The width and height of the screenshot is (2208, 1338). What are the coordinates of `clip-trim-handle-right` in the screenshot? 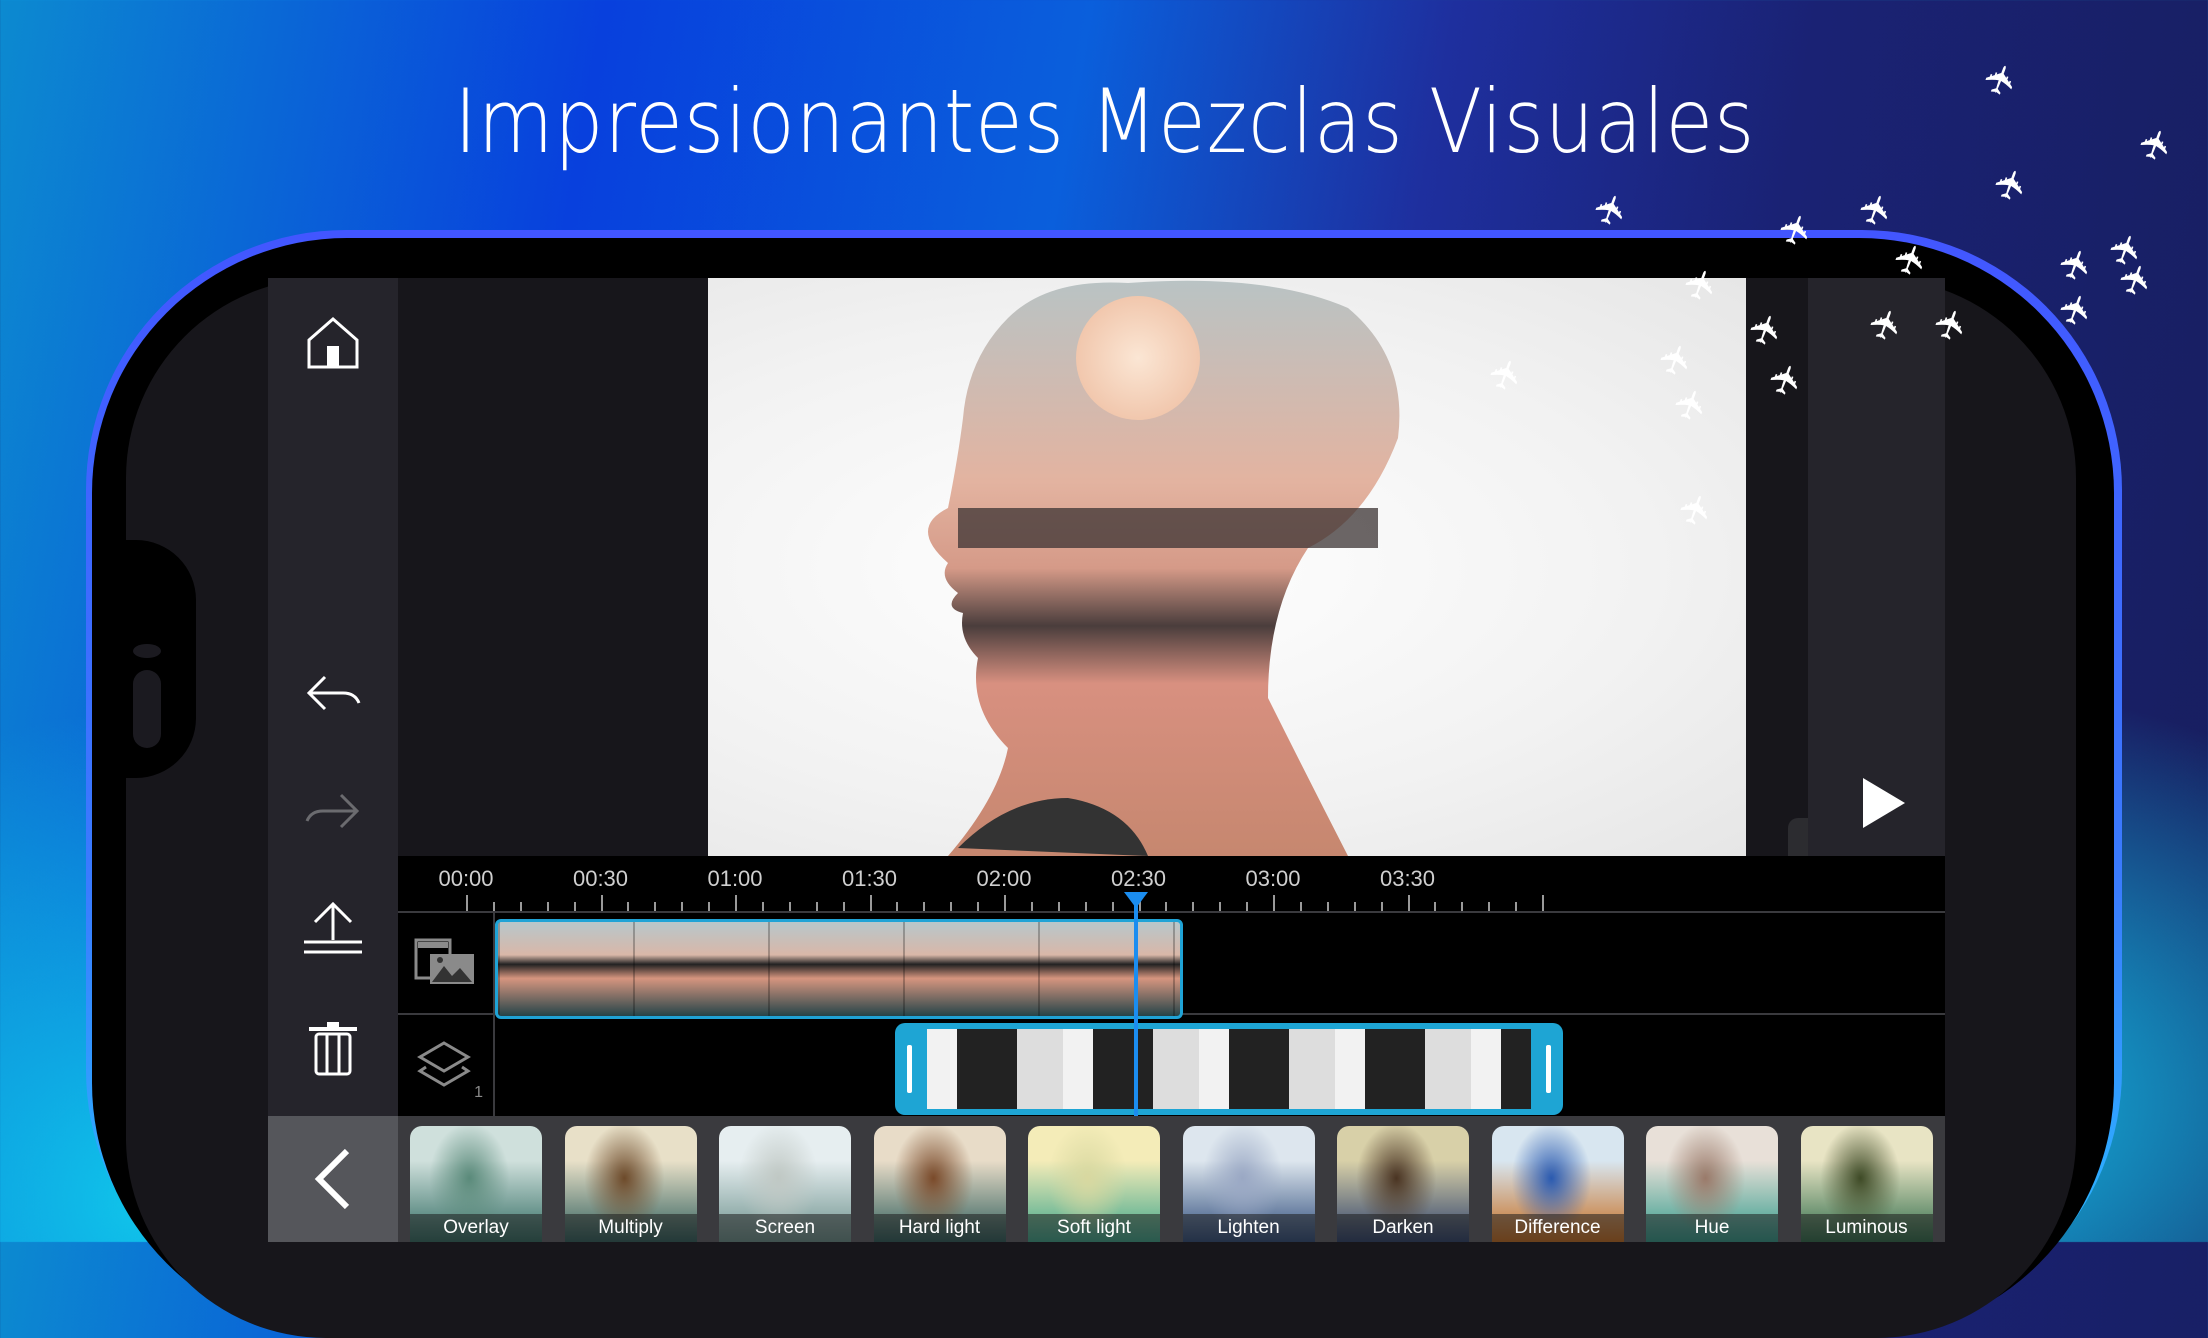 It's located at (1548, 1069).